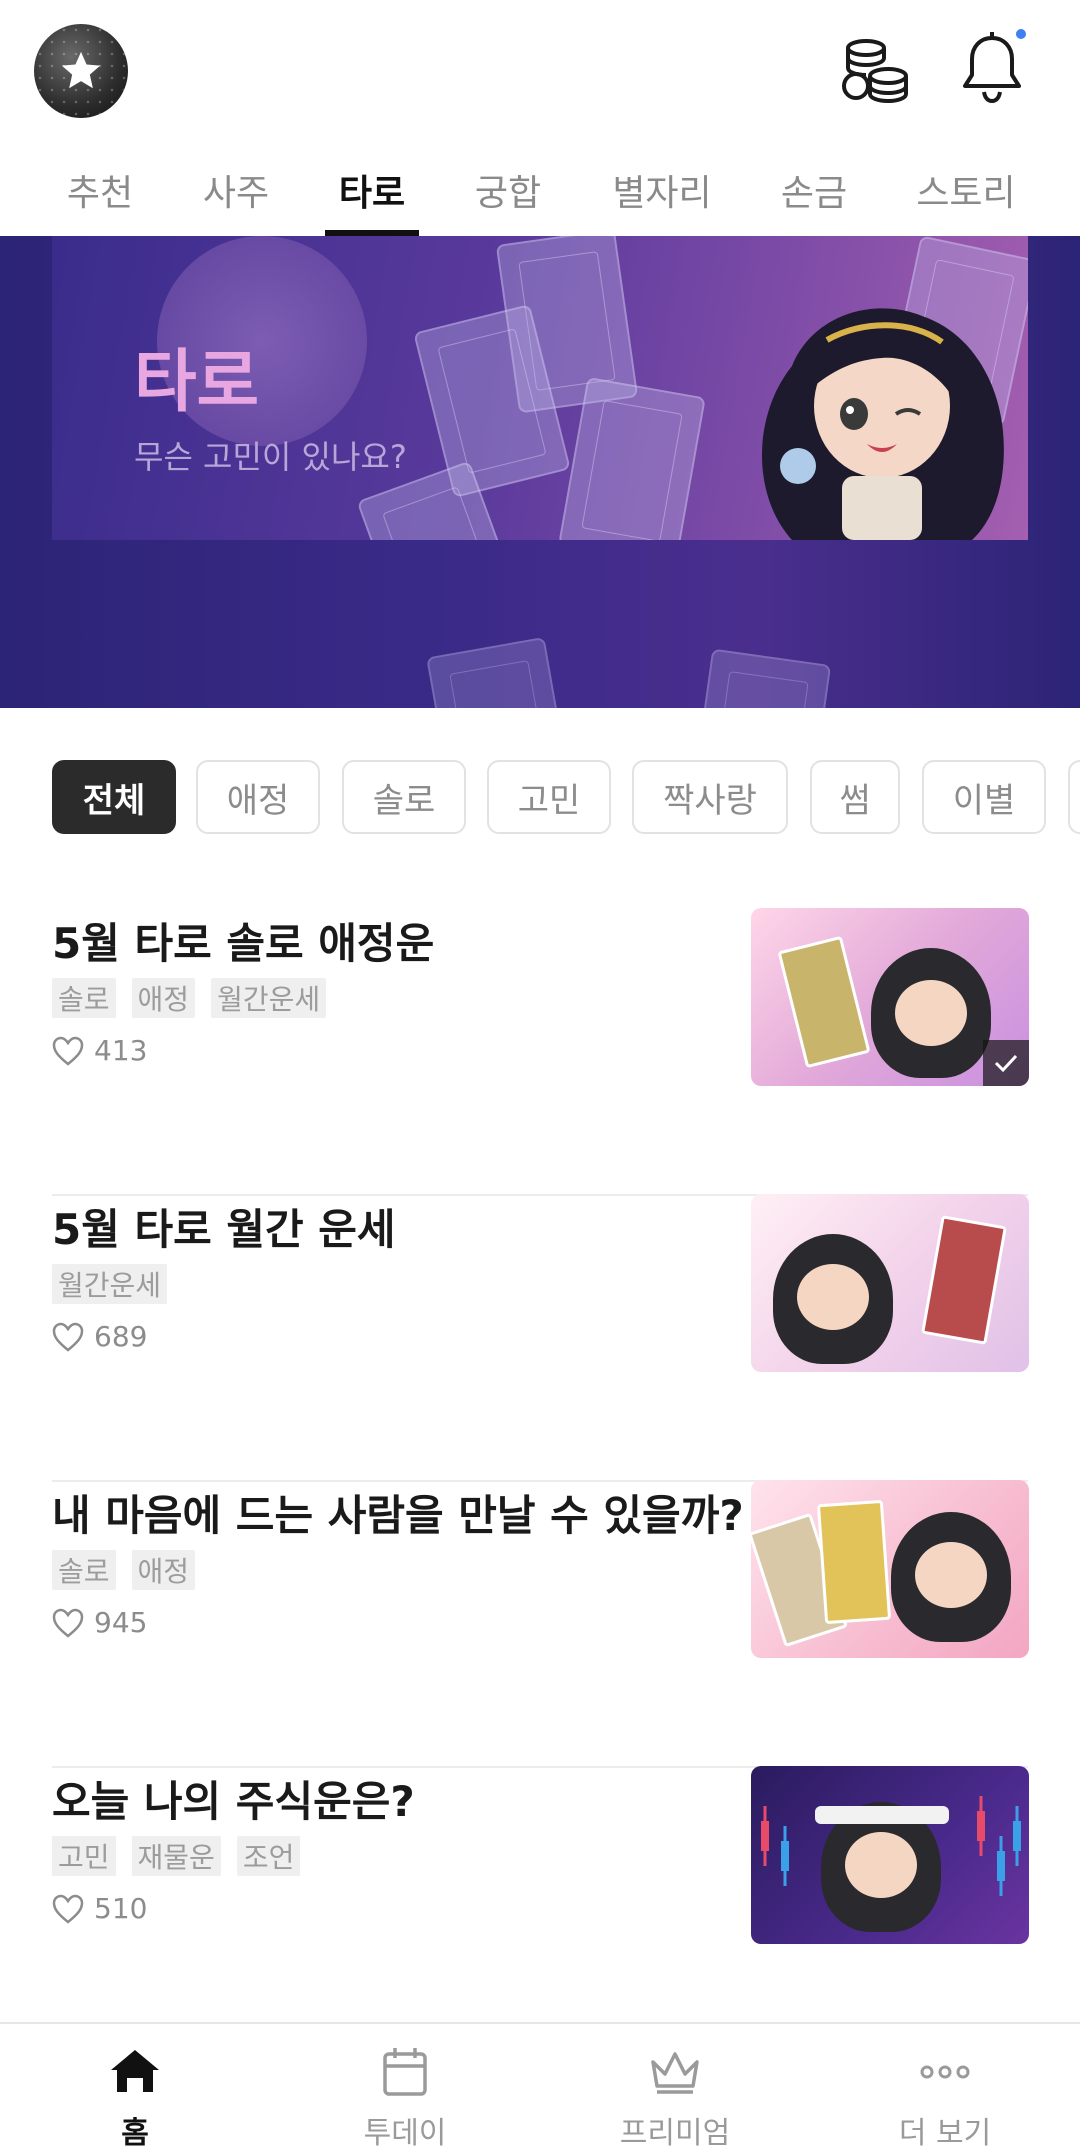 Image resolution: width=1080 pixels, height=2155 pixels. I want to click on item-title: 5월 타로 월간 운세, so click(224, 1229).